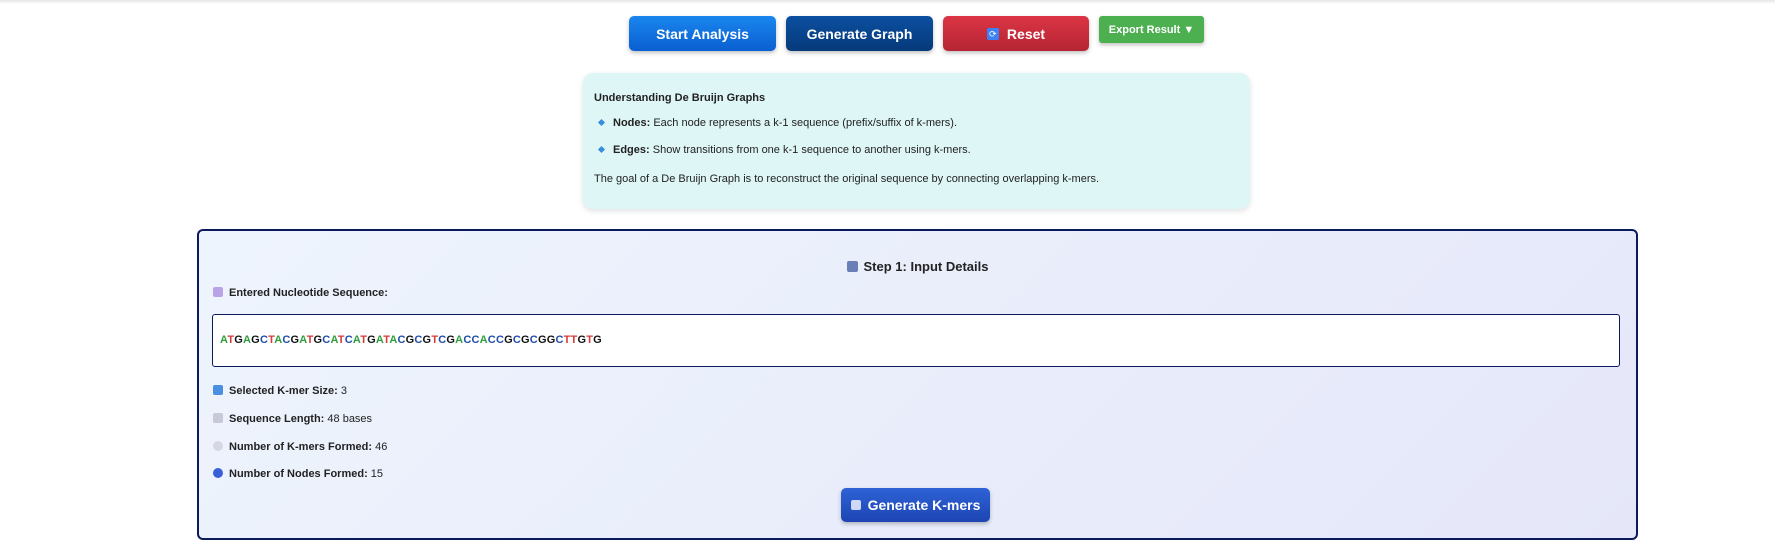 The width and height of the screenshot is (1775, 557). What do you see at coordinates (283, 391) in the screenshot?
I see `kmer-size-label: Selected K-mer Size:` at bounding box center [283, 391].